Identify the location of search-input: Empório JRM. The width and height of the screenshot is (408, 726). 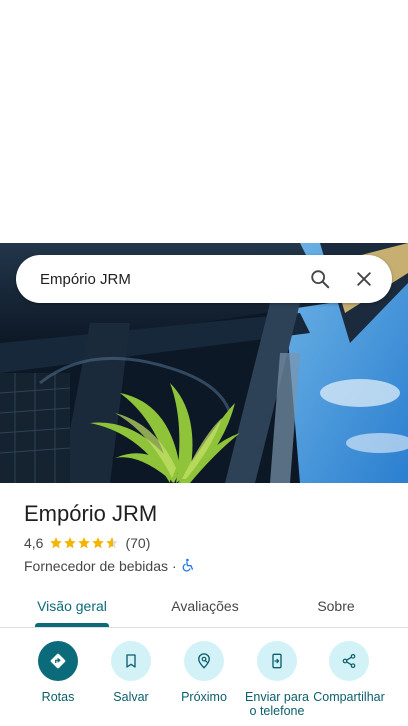
(167, 279).